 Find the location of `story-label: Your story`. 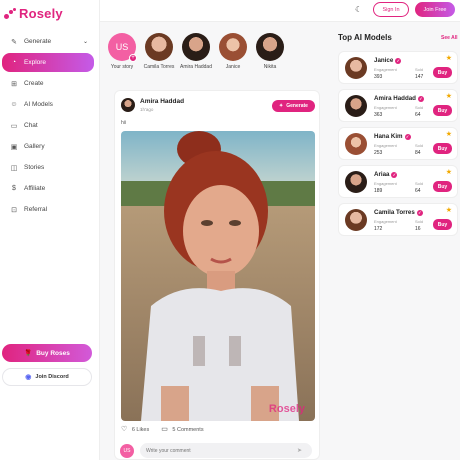

story-label: Your story is located at coordinates (122, 67).